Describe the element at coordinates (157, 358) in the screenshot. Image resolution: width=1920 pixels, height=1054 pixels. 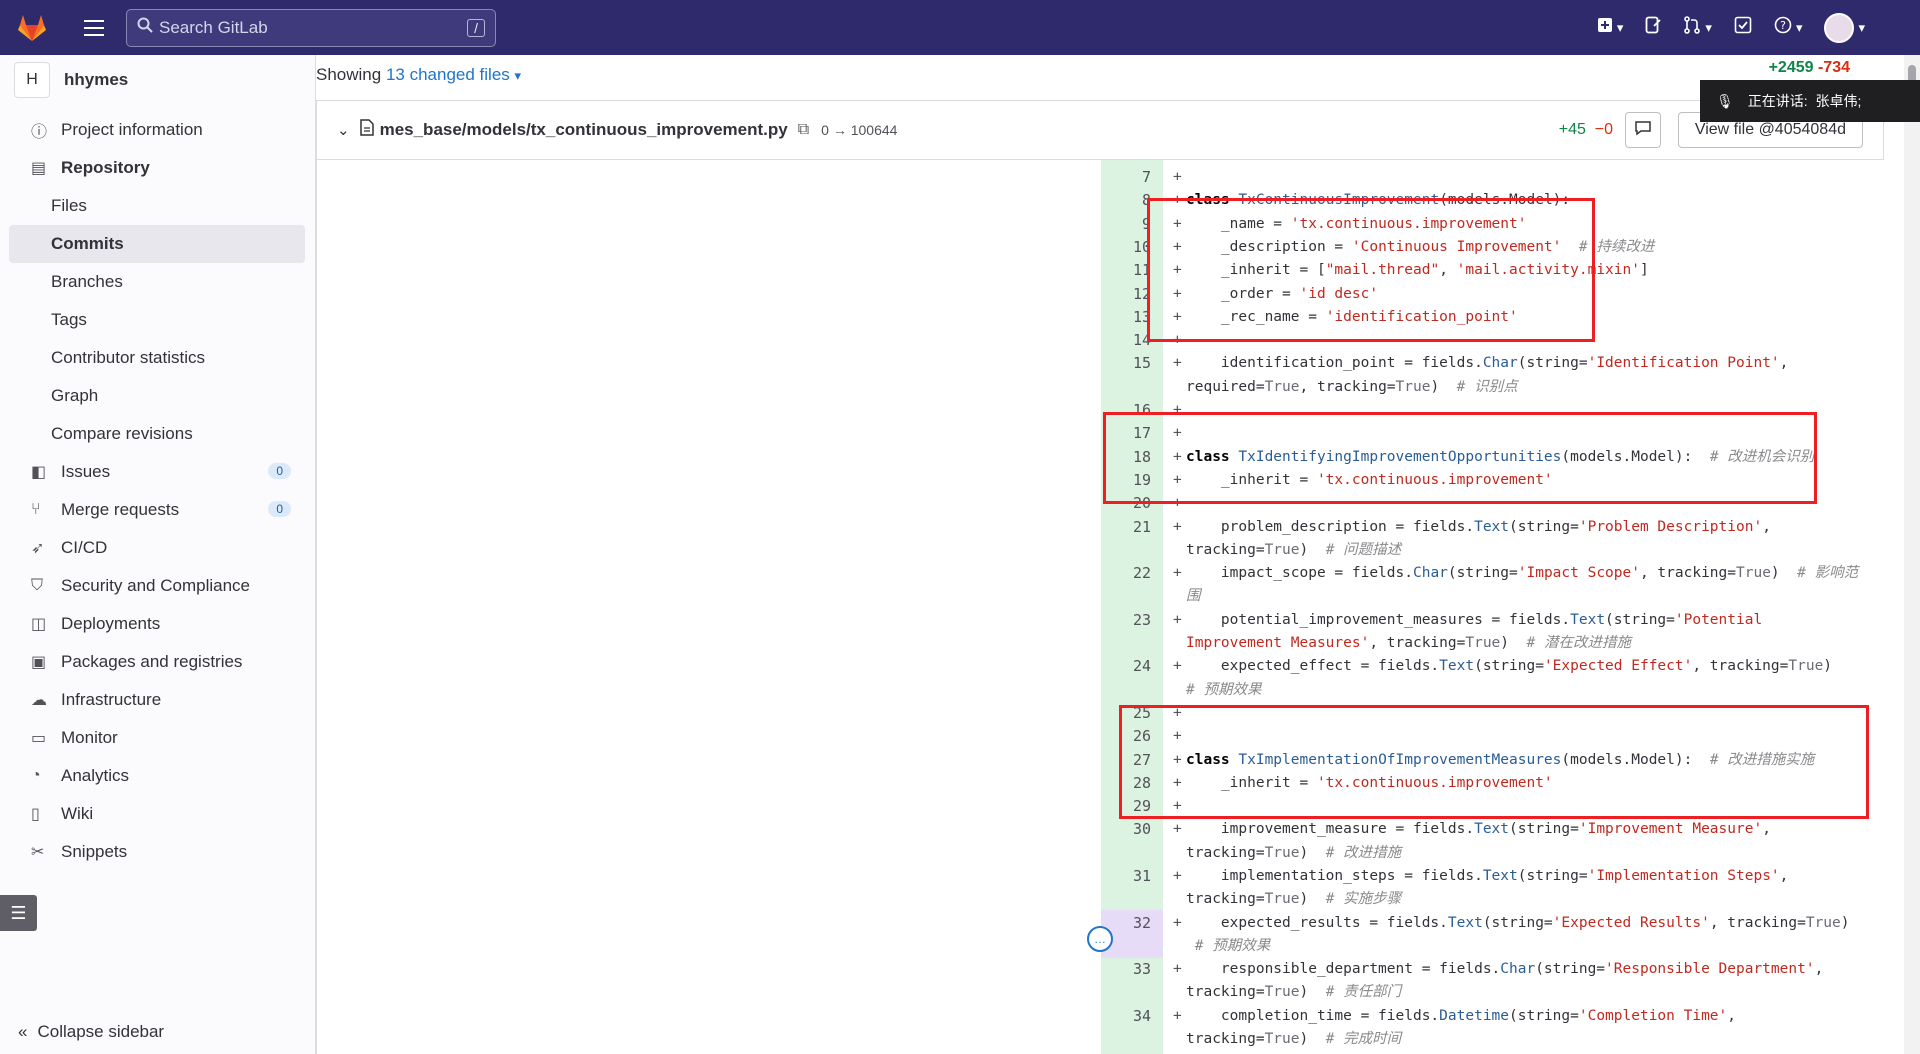
I see `sidebar-item-contributor-statistics: Contributor statistics` at that location.